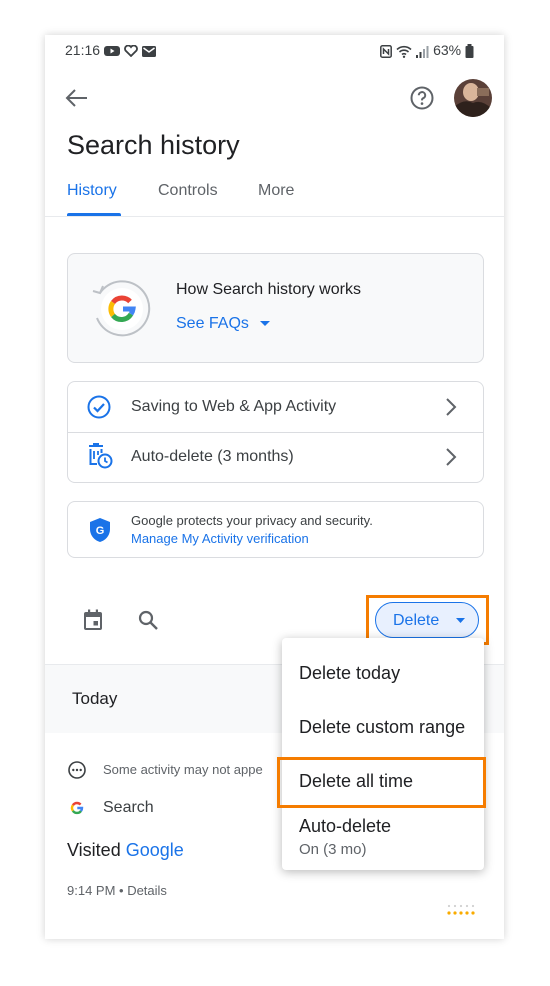  What do you see at coordinates (77, 808) in the screenshot?
I see `google-logo-icon` at bounding box center [77, 808].